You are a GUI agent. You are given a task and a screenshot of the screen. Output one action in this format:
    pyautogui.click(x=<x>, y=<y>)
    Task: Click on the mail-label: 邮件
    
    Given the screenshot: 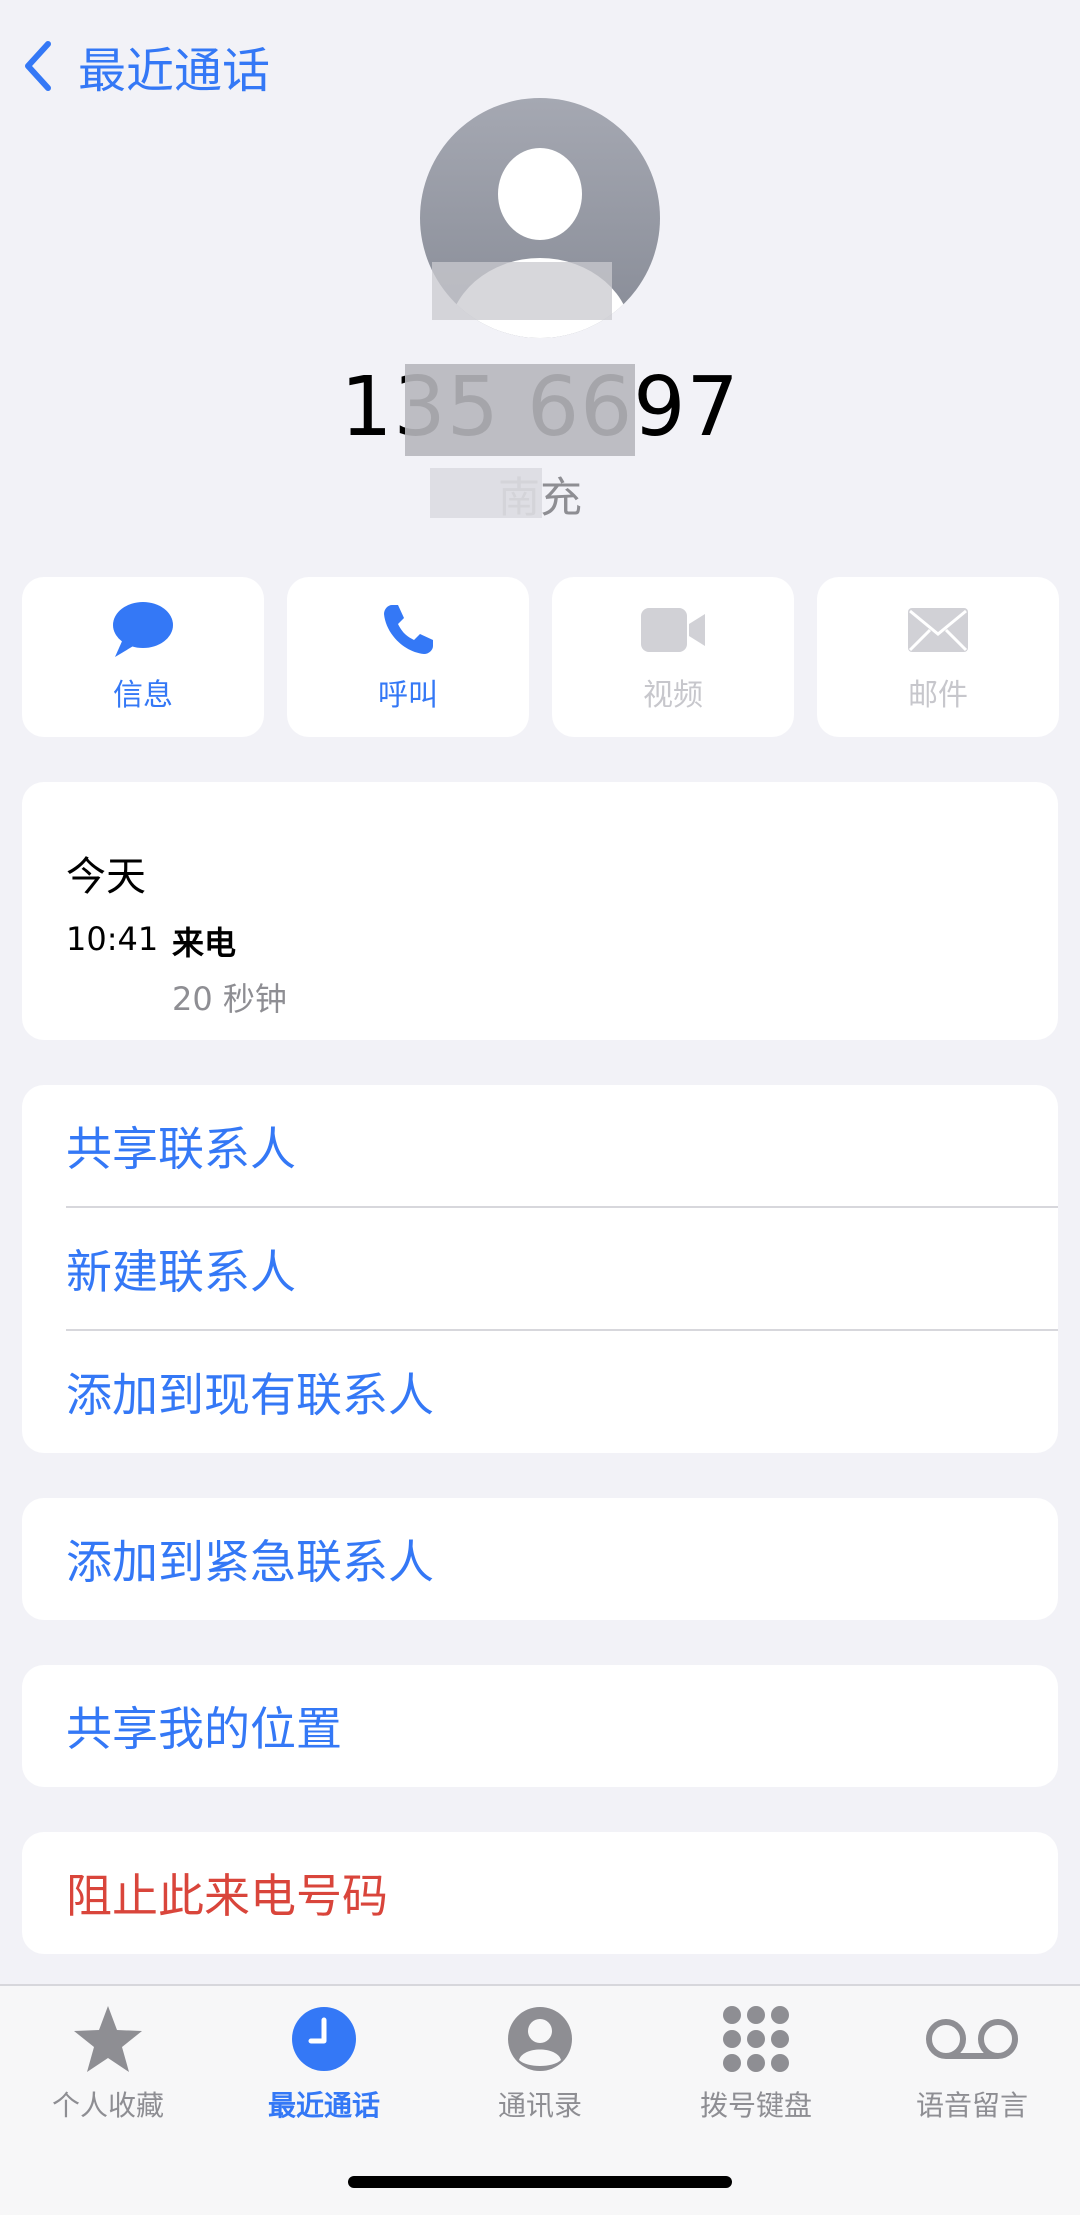 What is the action you would take?
    pyautogui.click(x=938, y=695)
    